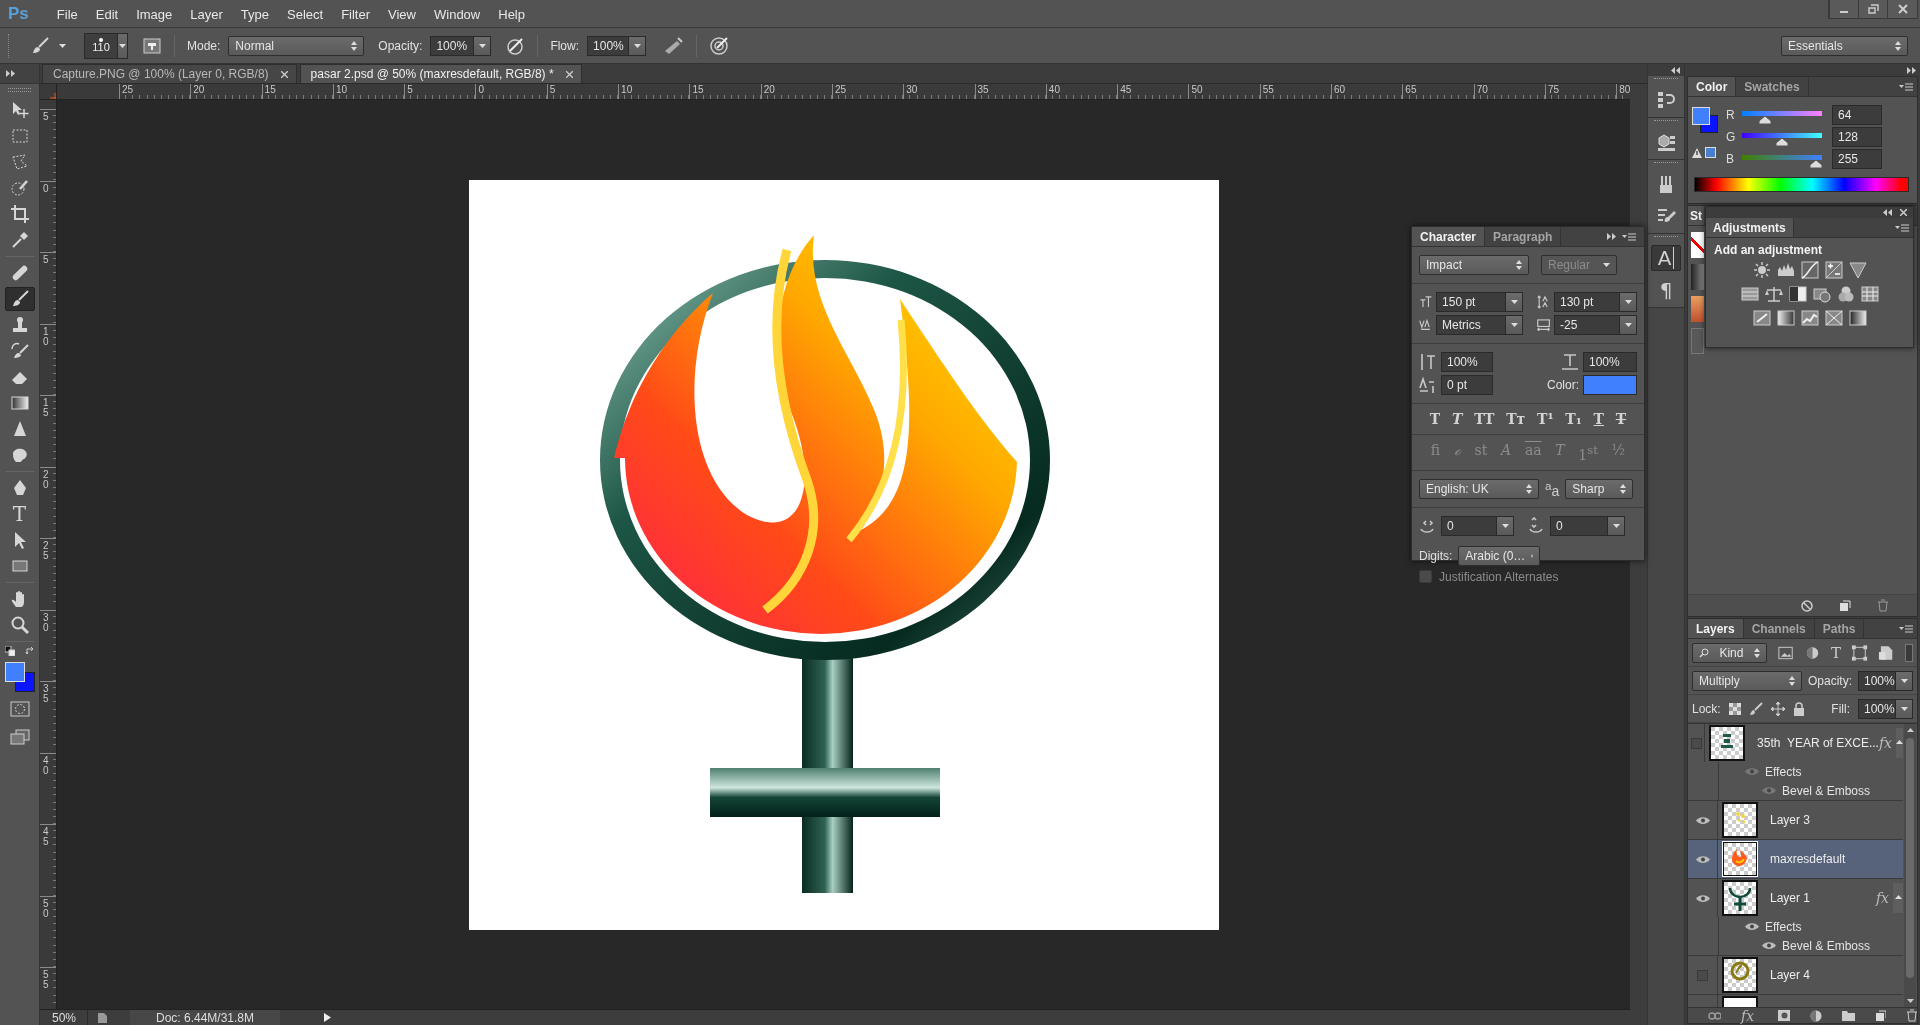 The width and height of the screenshot is (1920, 1025). Describe the element at coordinates (1839, 628) in the screenshot. I see `panel-tab: Paths` at that location.